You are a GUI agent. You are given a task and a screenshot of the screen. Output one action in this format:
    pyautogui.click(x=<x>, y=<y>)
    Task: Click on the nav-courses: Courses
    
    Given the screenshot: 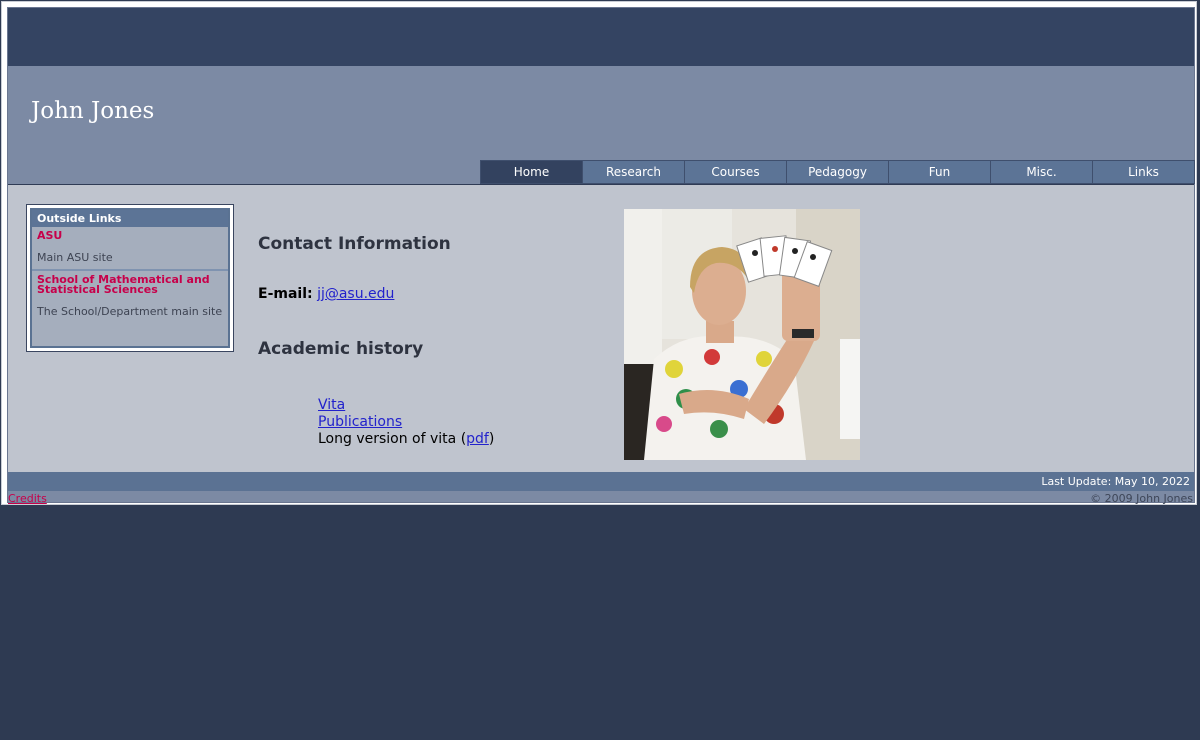 What is the action you would take?
    pyautogui.click(x=736, y=172)
    